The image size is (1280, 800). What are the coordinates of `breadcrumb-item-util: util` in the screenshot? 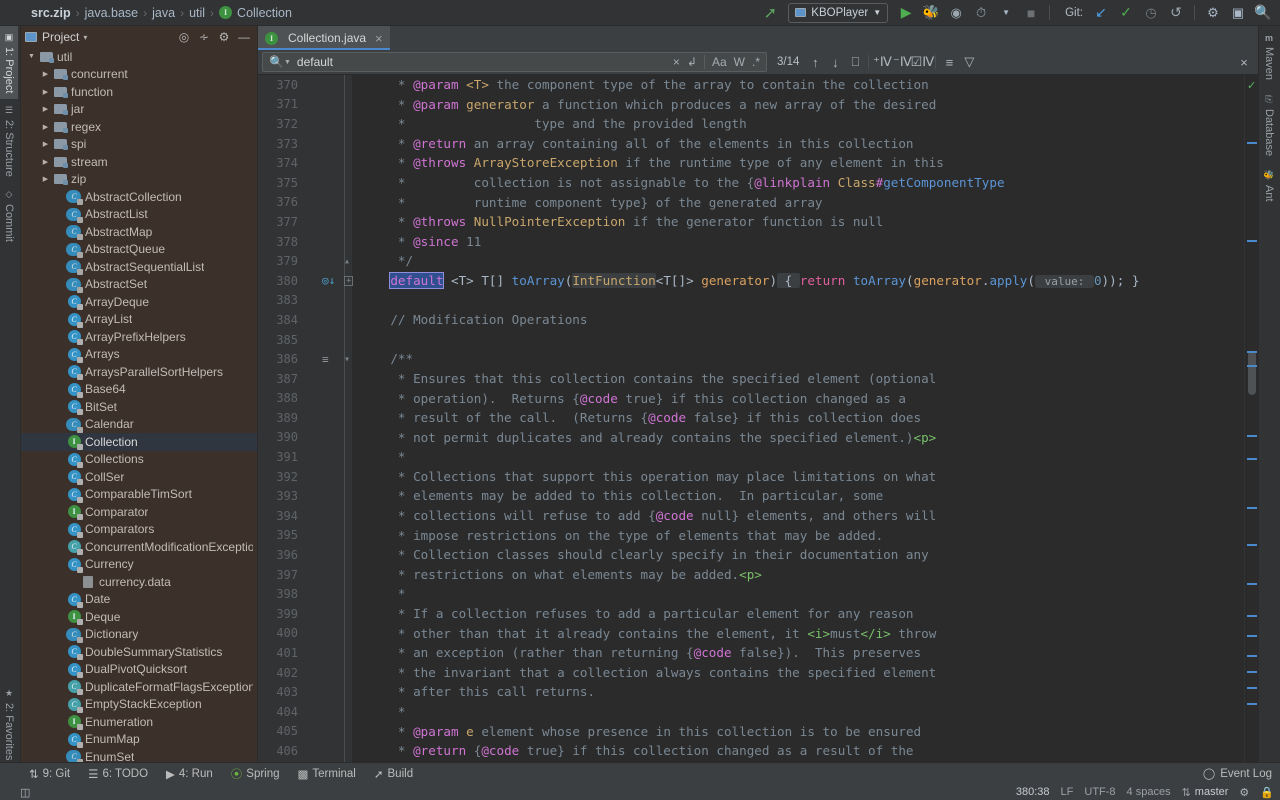 It's located at (197, 13).